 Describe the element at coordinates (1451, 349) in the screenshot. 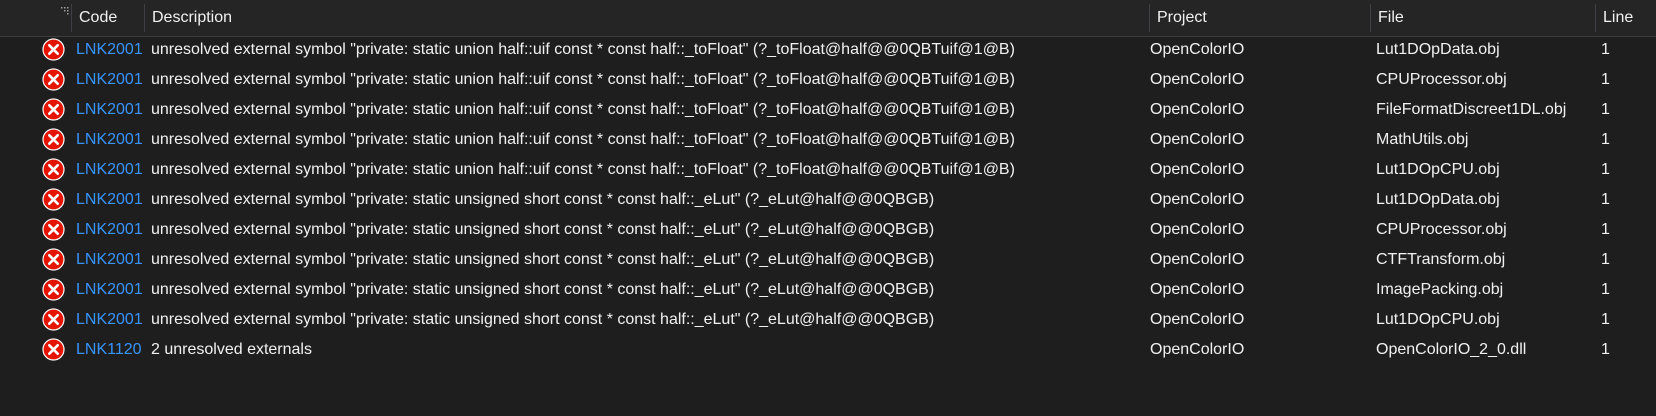

I see `error-file: OpenColorIO_2_0.dll` at that location.